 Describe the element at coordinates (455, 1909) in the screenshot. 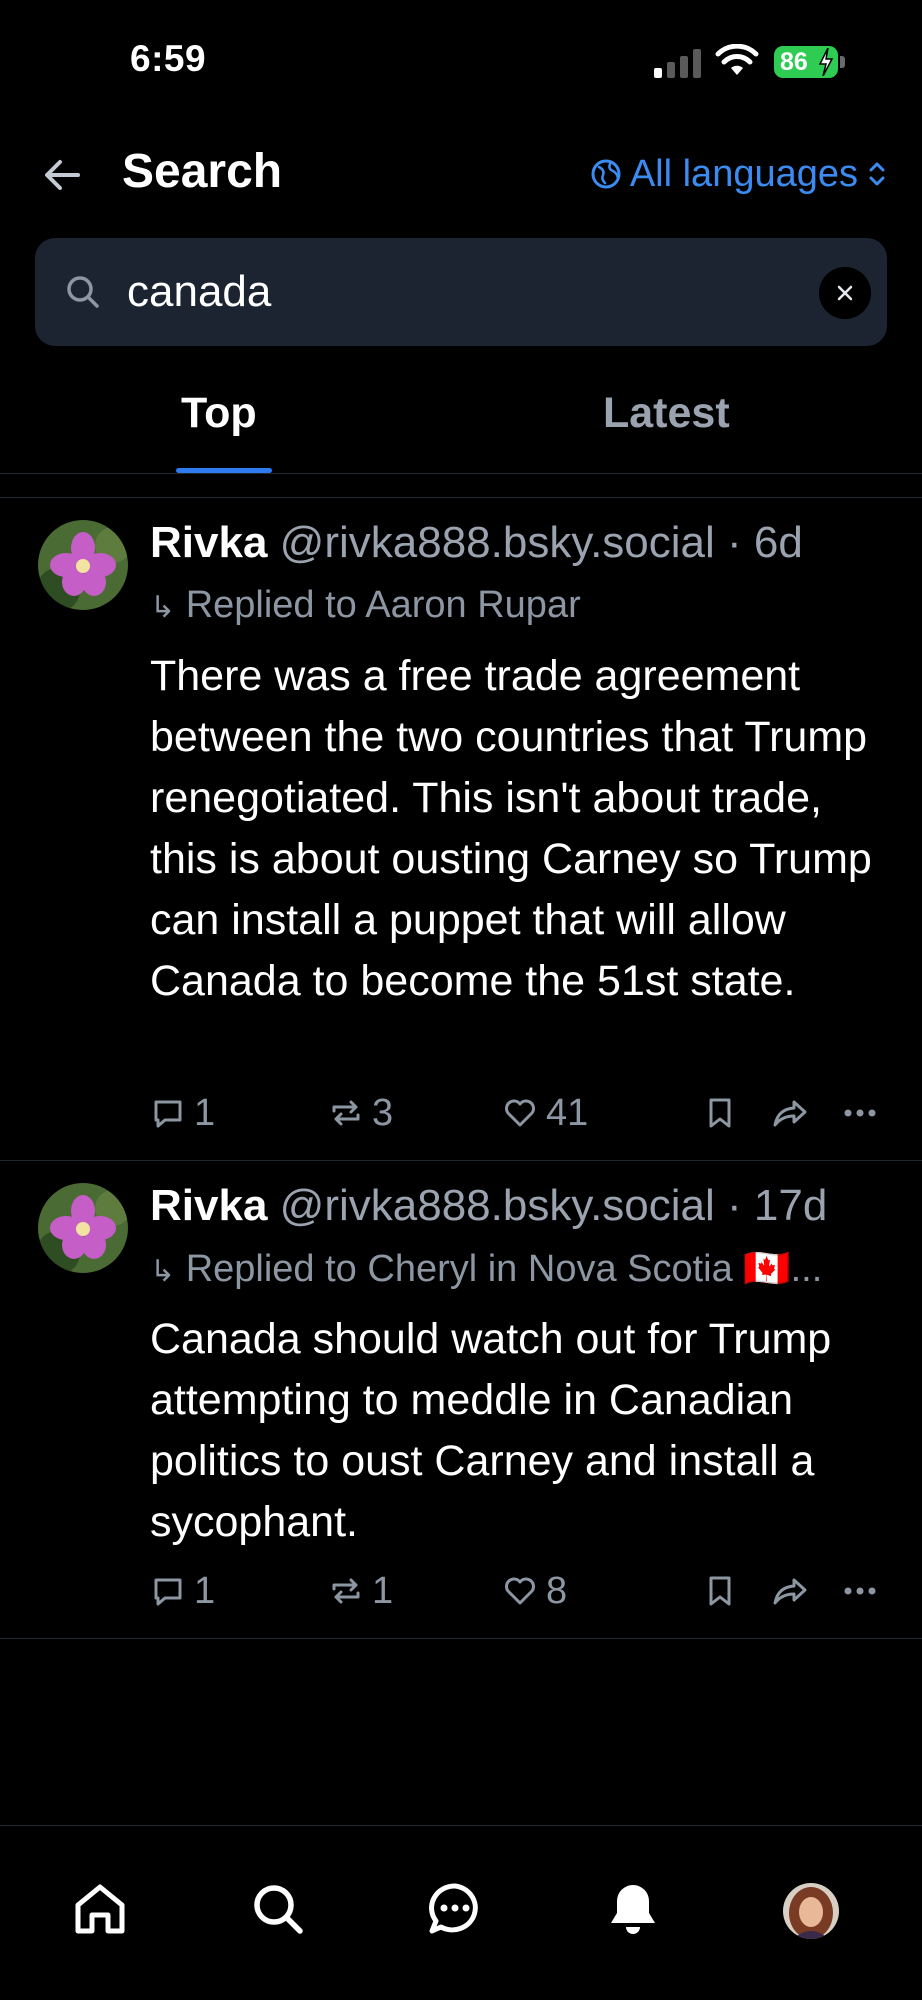

I see `chat-icon` at that location.